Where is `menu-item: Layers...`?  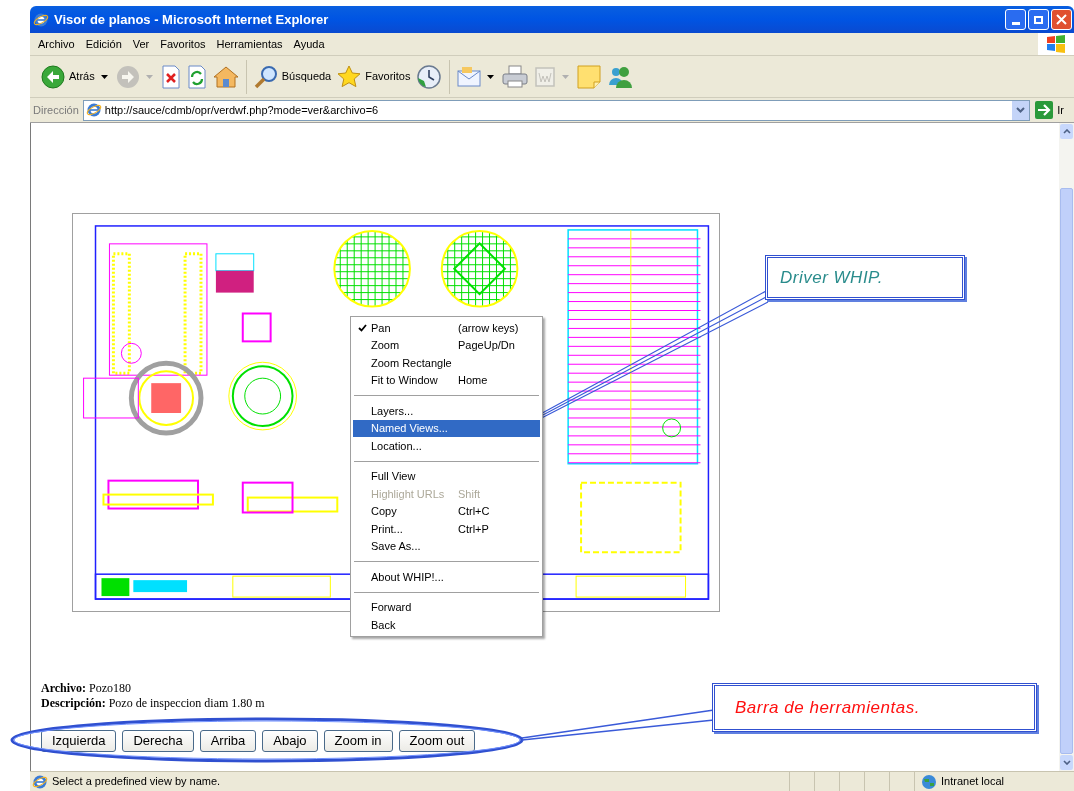
menu-item: Layers... is located at coordinates (446, 411).